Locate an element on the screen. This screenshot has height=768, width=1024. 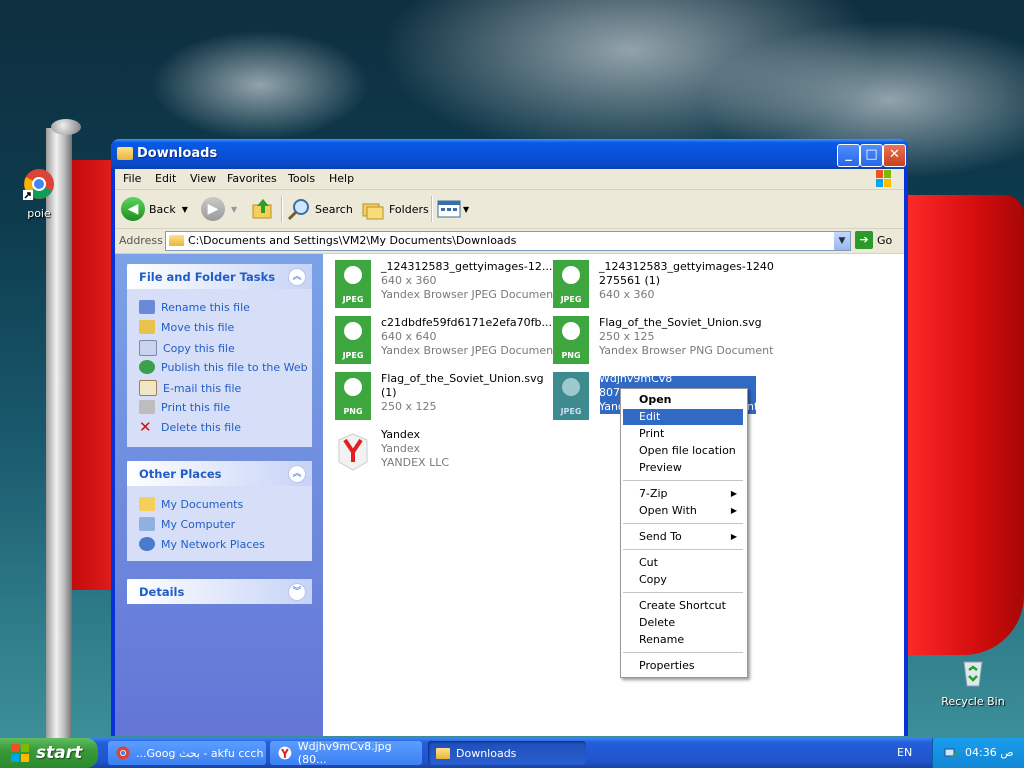
ctx-print: Print is located at coordinates (683, 434).